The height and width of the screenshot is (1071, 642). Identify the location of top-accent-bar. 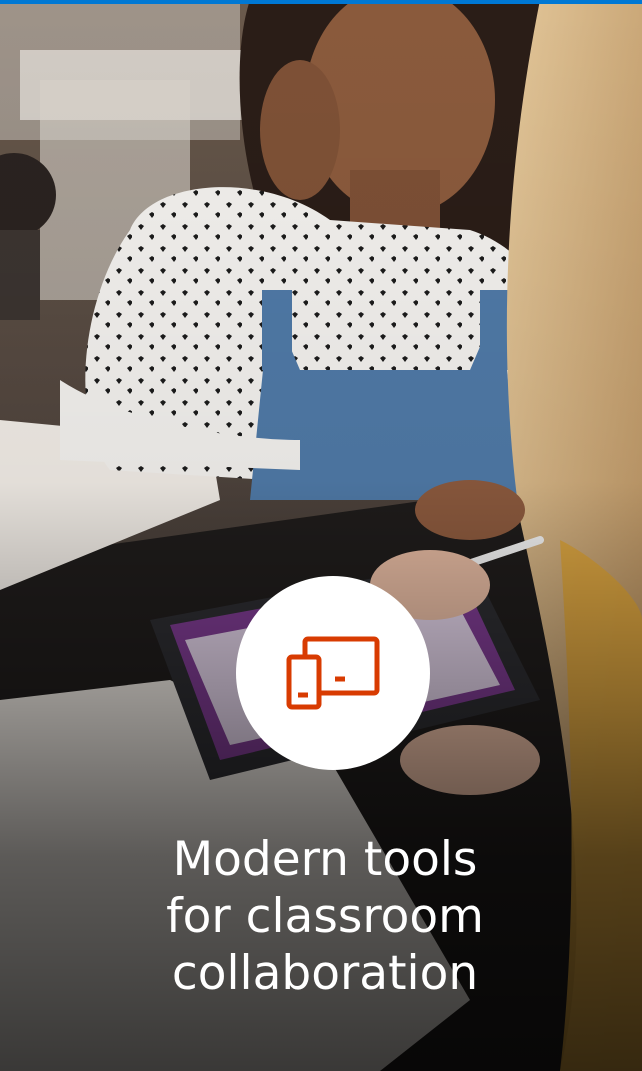
(321, 2).